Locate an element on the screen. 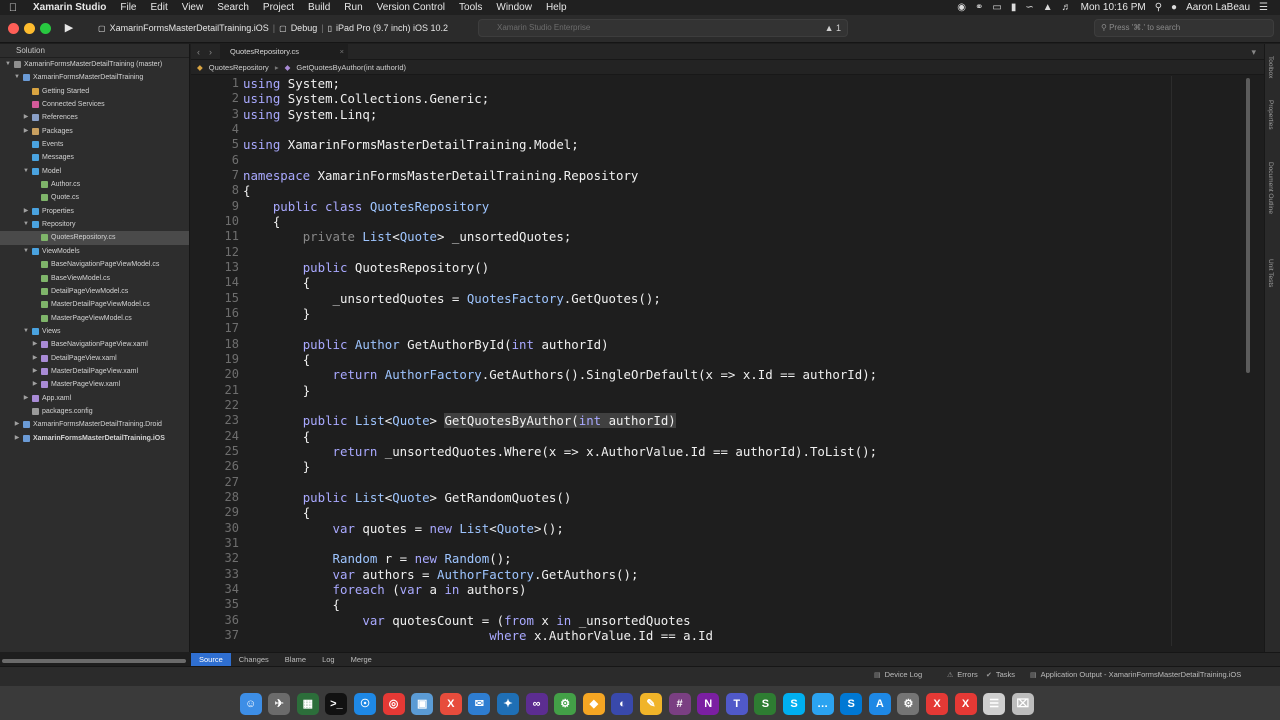 The image size is (1280, 720). clock: Mon 10:16 PM is located at coordinates (1113, 7).